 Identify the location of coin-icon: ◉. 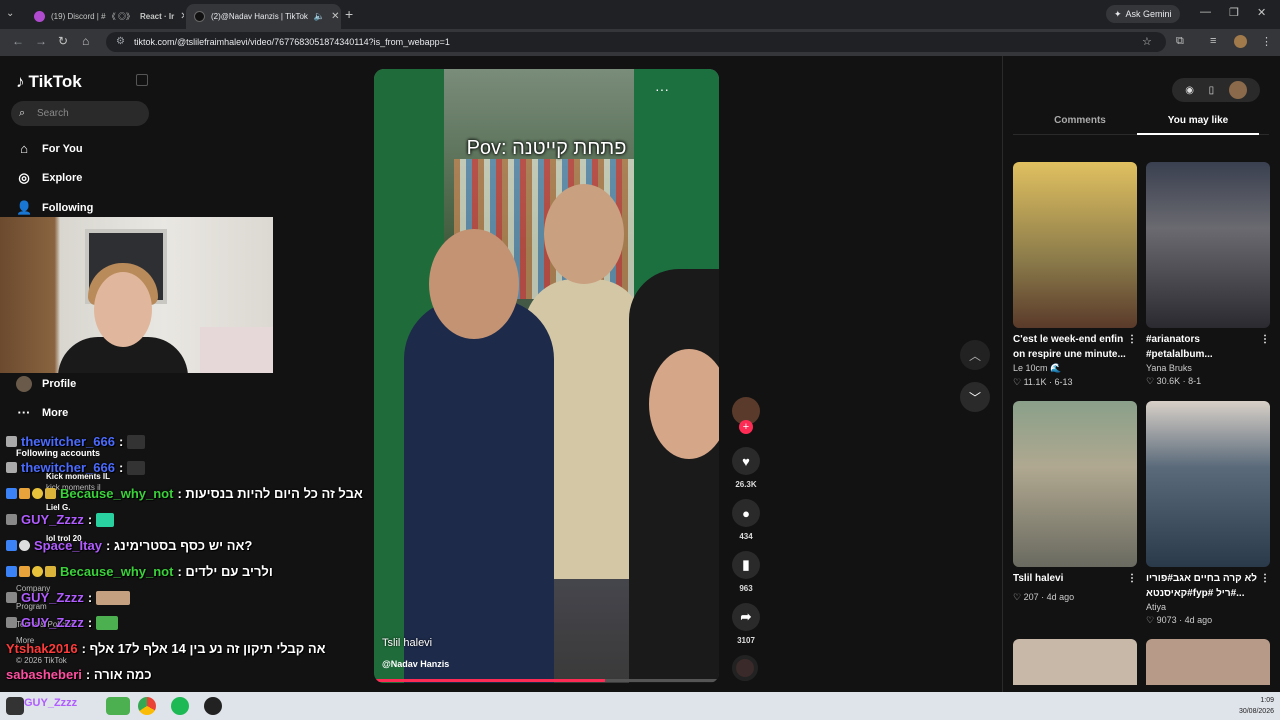
(1189, 90).